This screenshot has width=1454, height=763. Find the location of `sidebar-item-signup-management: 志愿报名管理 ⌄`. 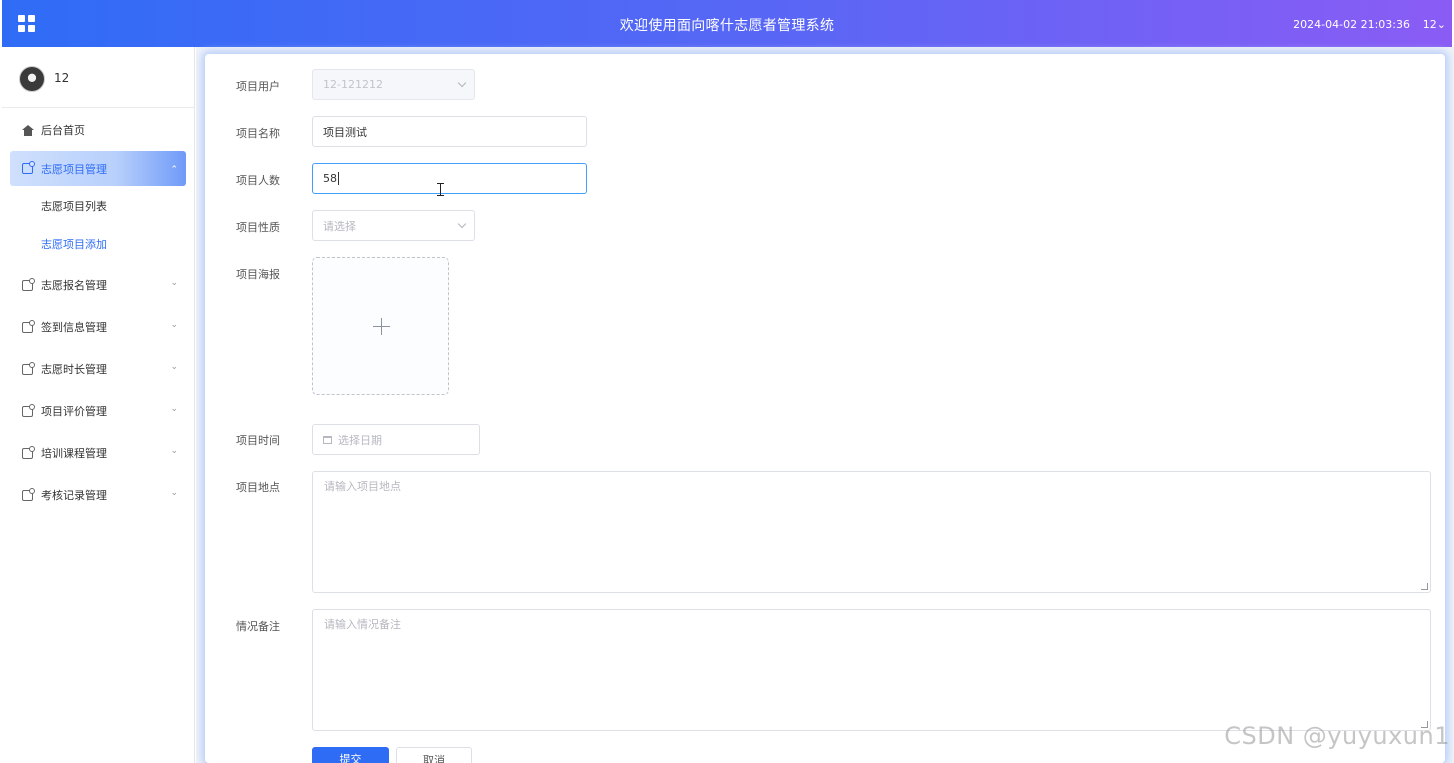

sidebar-item-signup-management: 志愿报名管理 ⌄ is located at coordinates (98, 285).